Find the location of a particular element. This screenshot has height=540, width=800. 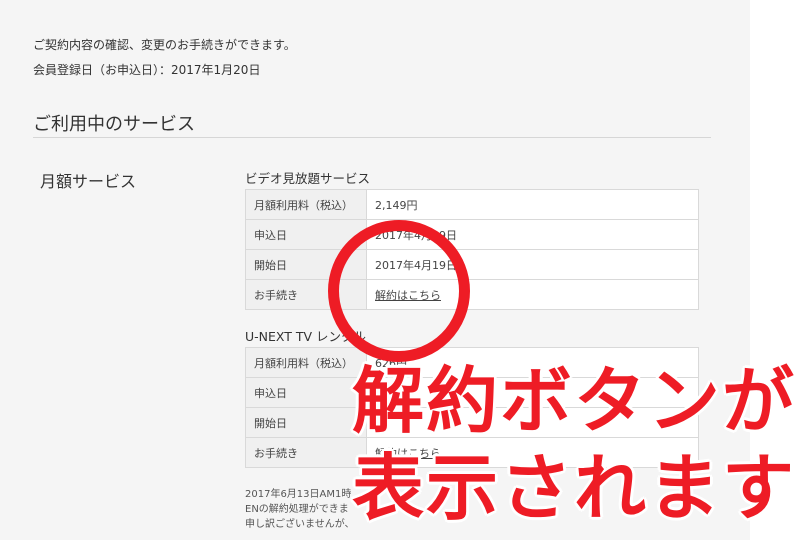

section-divider is located at coordinates (372, 137).